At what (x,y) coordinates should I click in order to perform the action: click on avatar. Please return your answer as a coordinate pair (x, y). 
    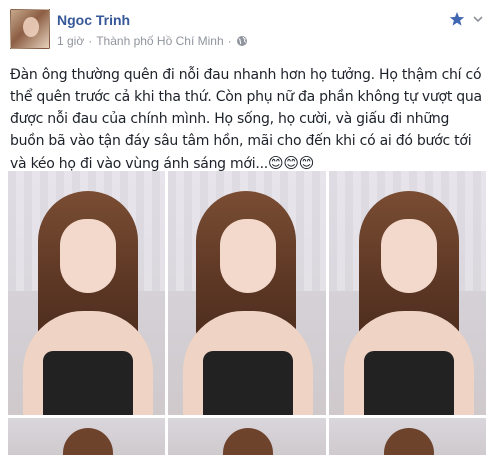
    Looking at the image, I should click on (30, 29).